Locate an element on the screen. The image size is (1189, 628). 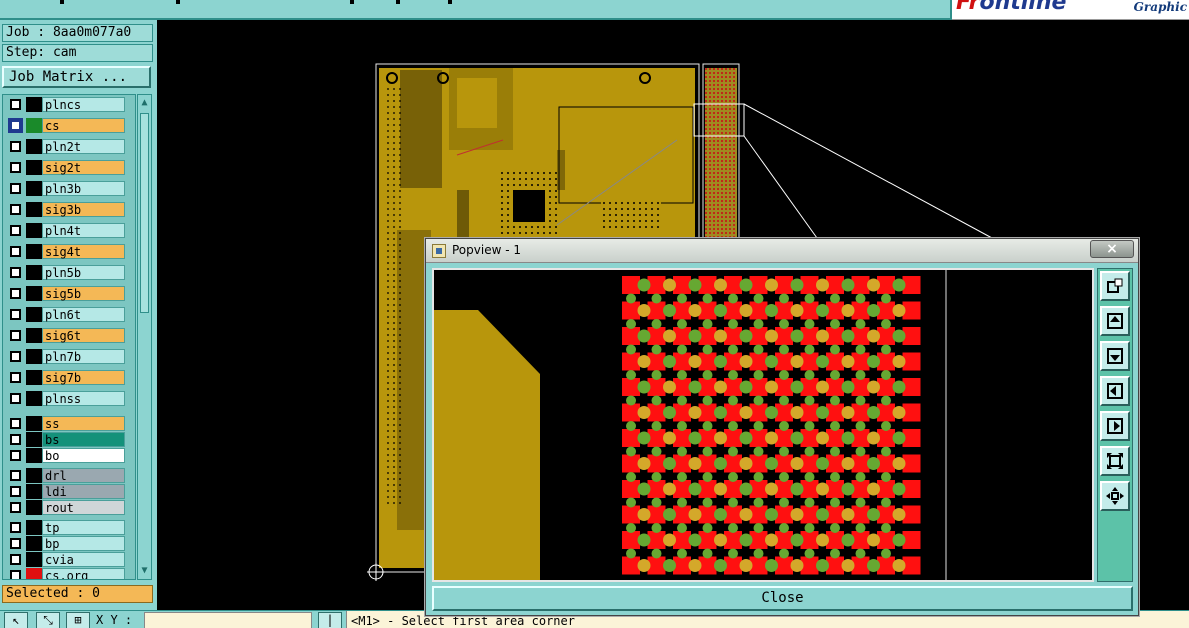
layer-row-sig6t: sig6t is located at coordinates (65, 335).